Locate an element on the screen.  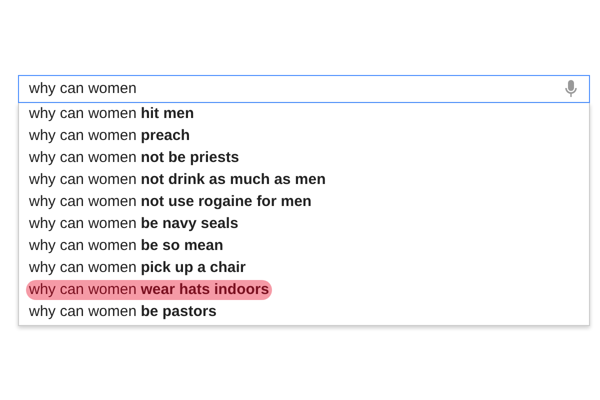
suggestion-item: why can women be navy seals is located at coordinates (133, 224).